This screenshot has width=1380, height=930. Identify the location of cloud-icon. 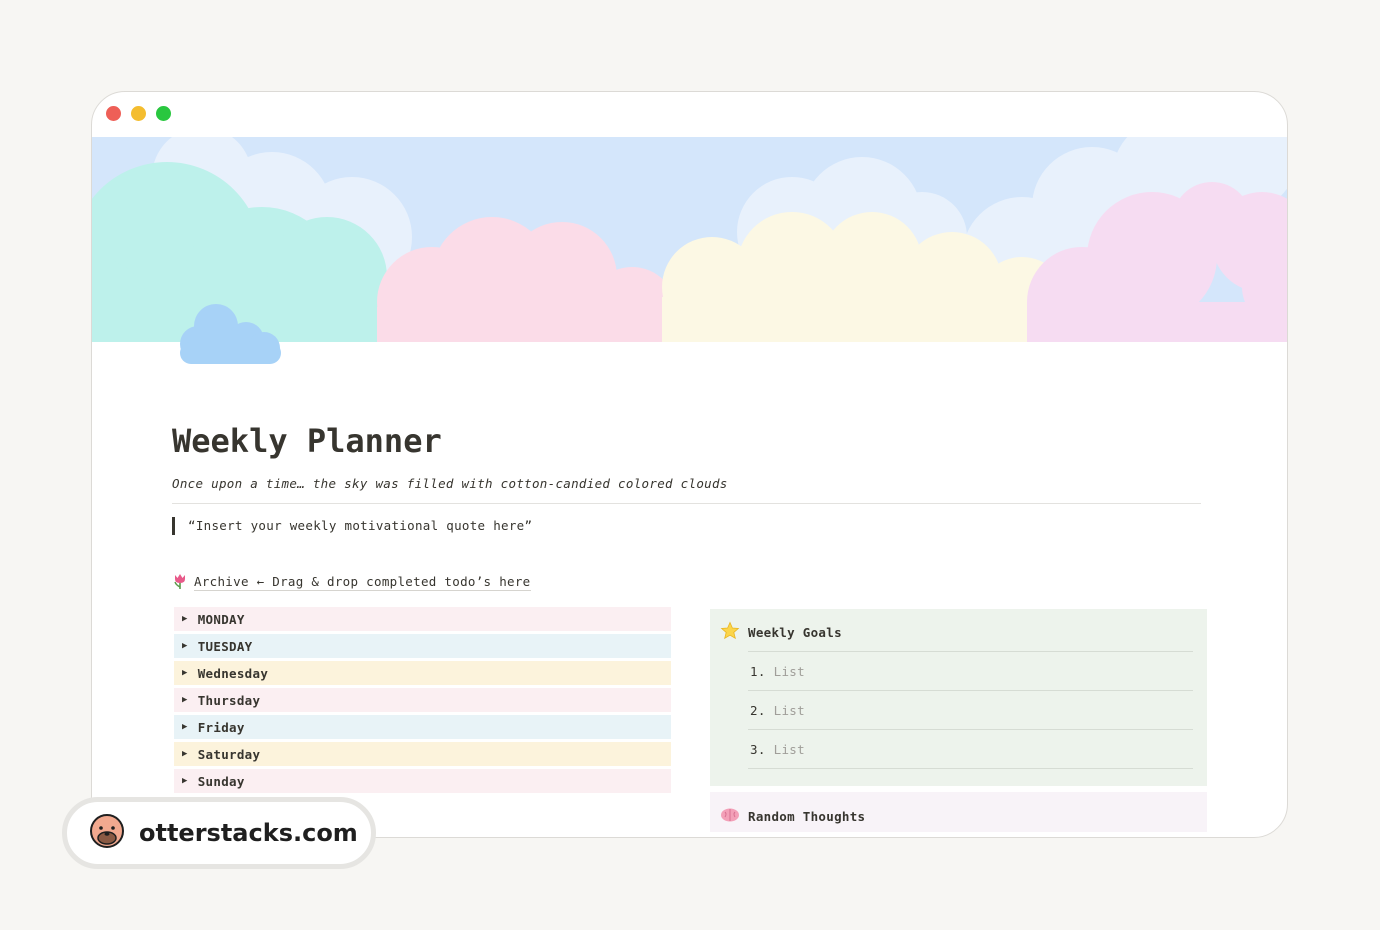
(230, 334).